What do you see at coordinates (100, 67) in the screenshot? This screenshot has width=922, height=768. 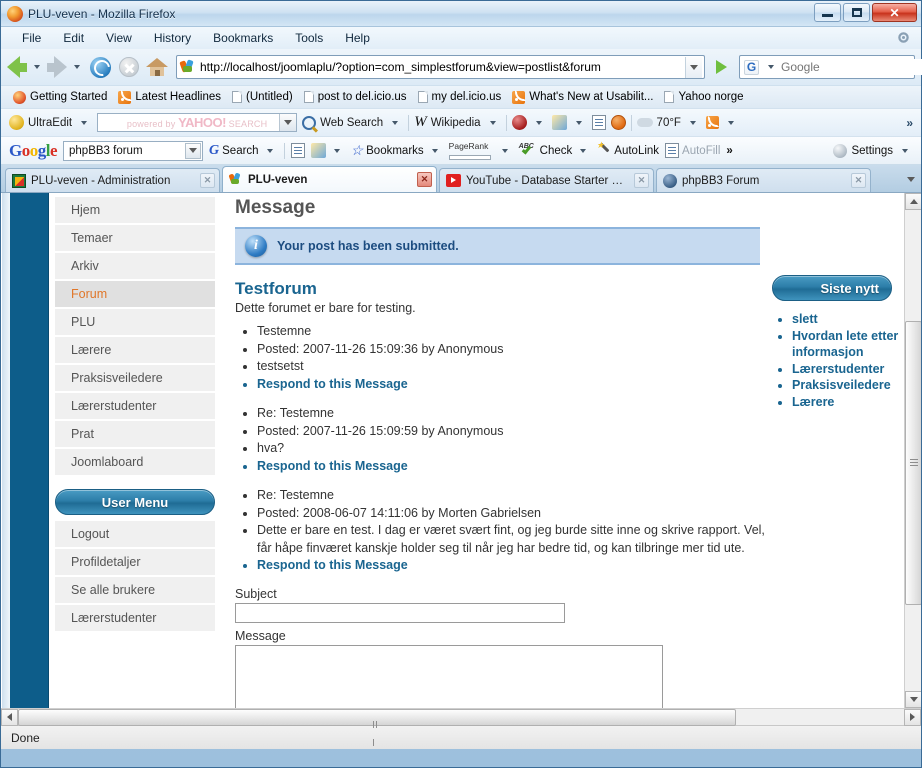 I see `reload-button` at bounding box center [100, 67].